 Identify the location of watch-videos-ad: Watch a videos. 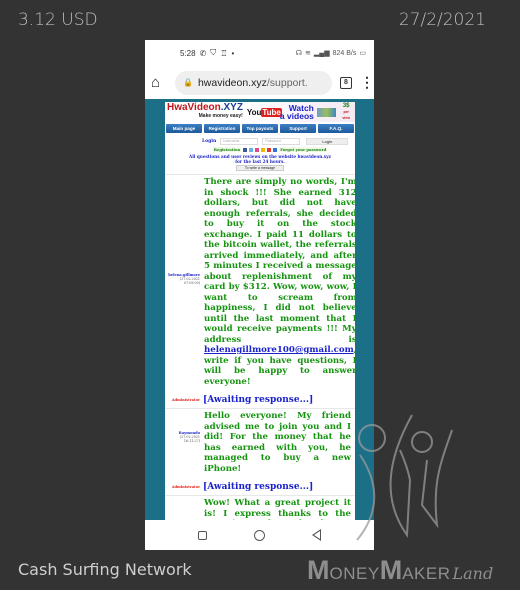
(296, 112).